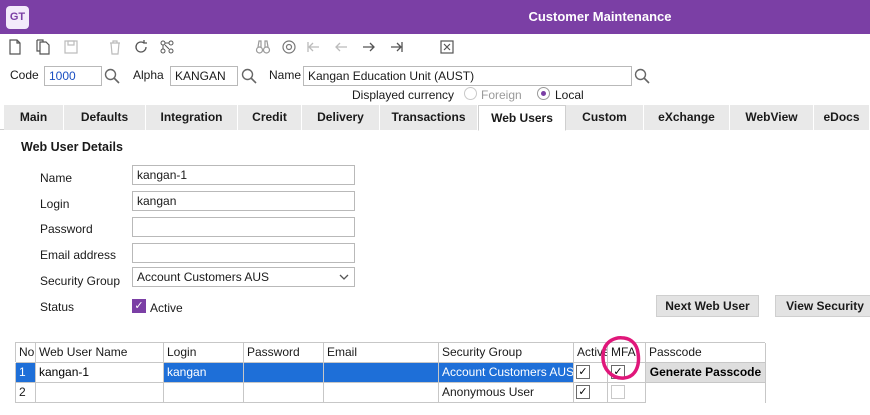  I want to click on column-header-passcode: Passcode, so click(706, 353).